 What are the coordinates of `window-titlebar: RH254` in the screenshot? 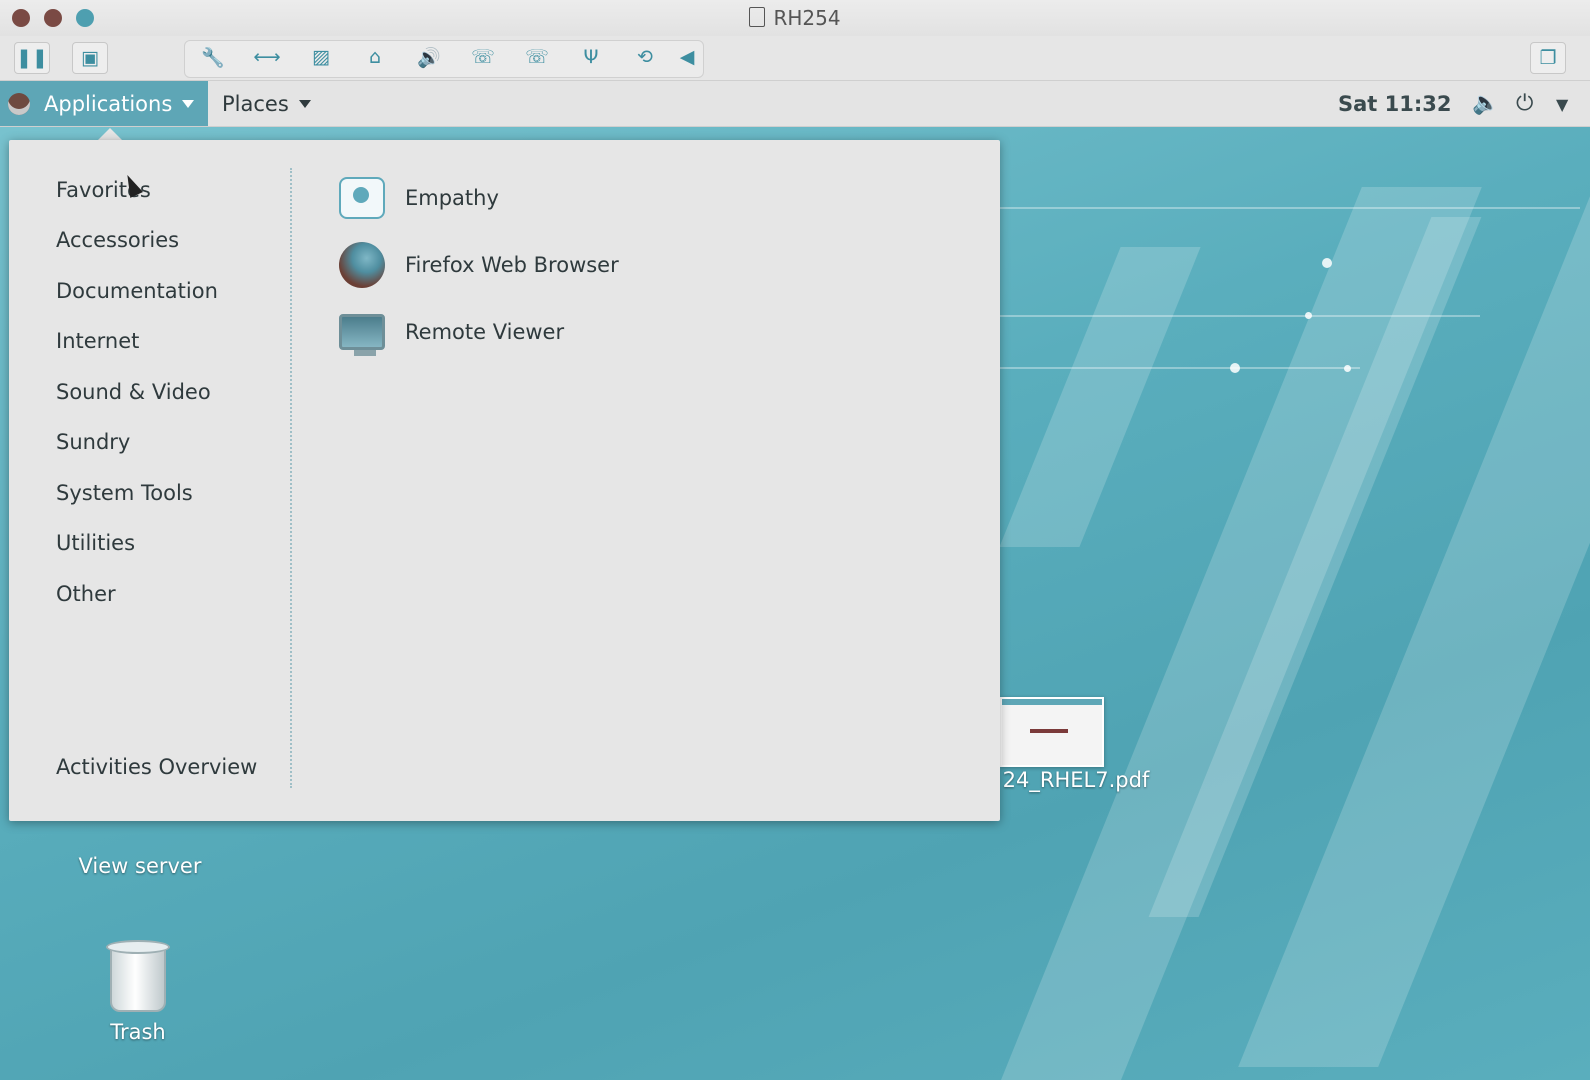 It's located at (795, 18).